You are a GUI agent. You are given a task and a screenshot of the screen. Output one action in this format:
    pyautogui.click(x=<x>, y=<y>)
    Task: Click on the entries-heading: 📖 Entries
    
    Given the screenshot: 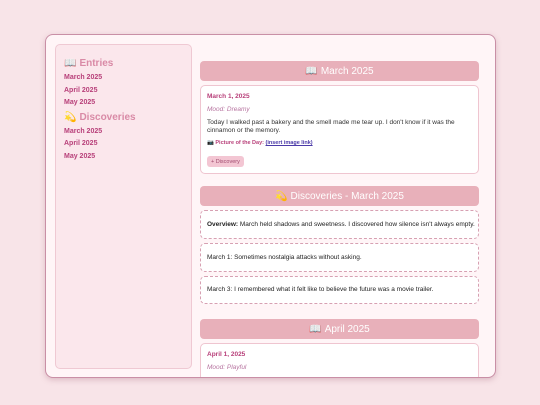 What is the action you would take?
    pyautogui.click(x=127, y=63)
    